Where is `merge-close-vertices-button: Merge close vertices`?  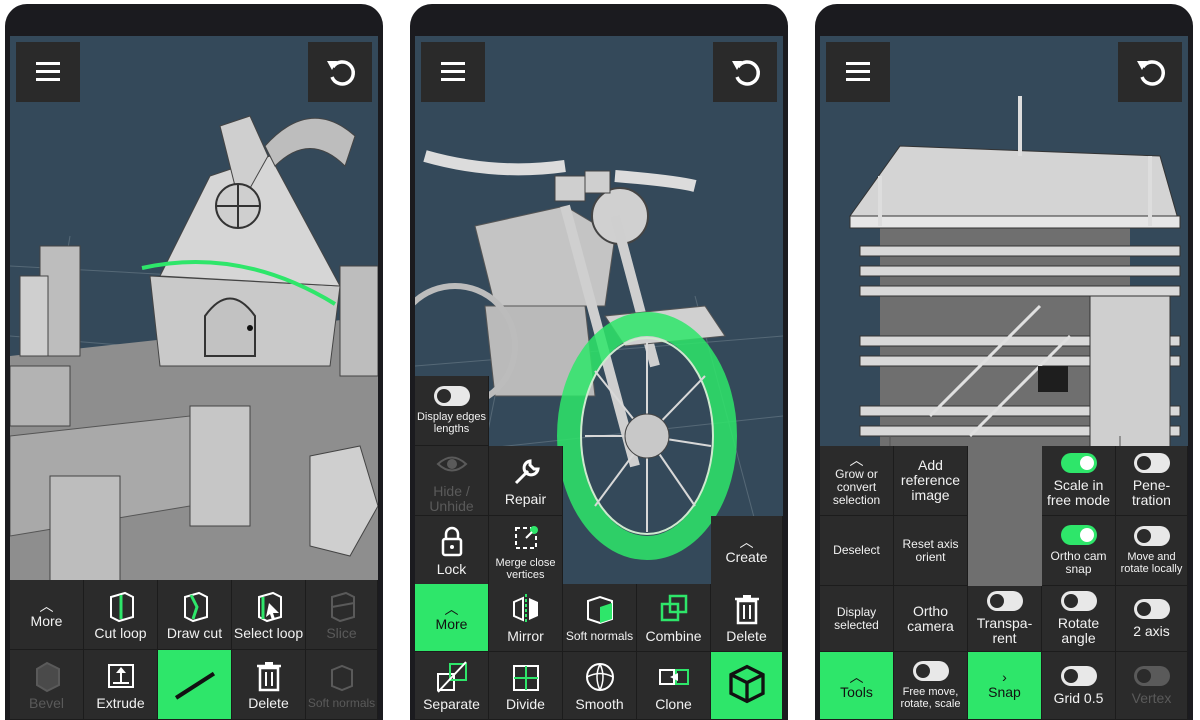 merge-close-vertices-button: Merge close vertices is located at coordinates (526, 551).